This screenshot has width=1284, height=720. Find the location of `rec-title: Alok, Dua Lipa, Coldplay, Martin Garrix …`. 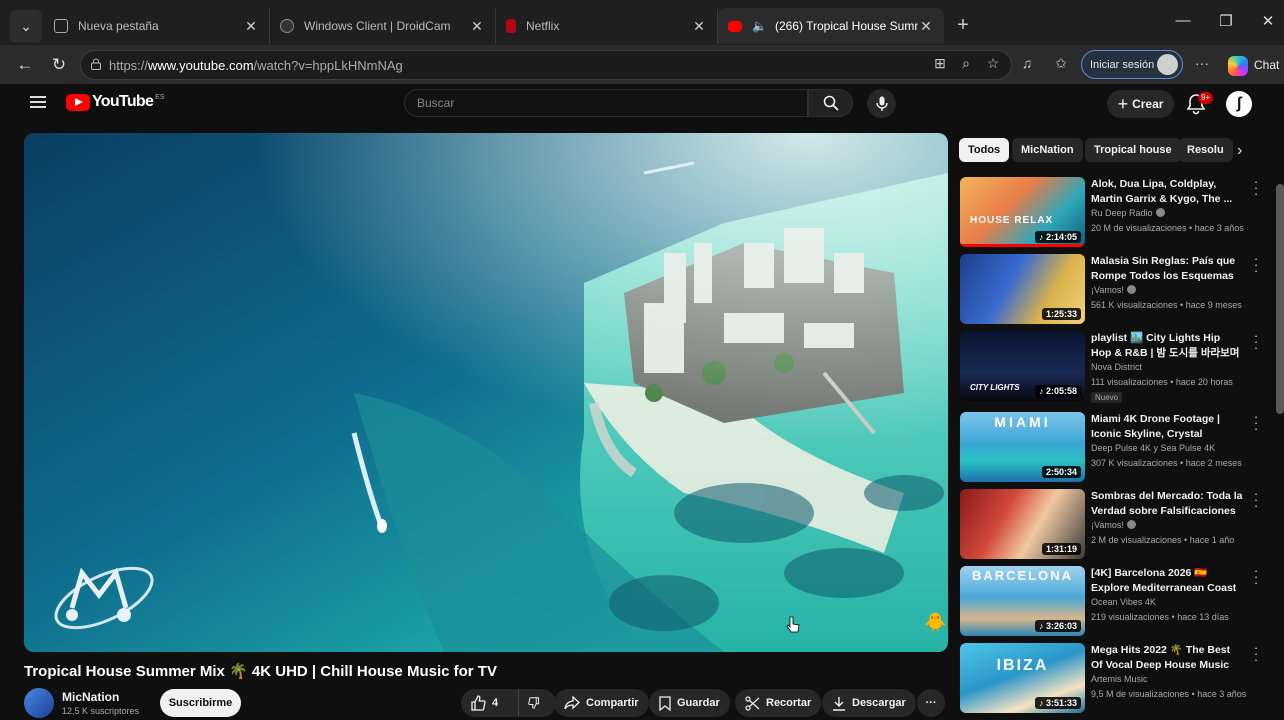

rec-title: Alok, Dua Lipa, Coldplay, Martin Garrix … is located at coordinates (1162, 191).